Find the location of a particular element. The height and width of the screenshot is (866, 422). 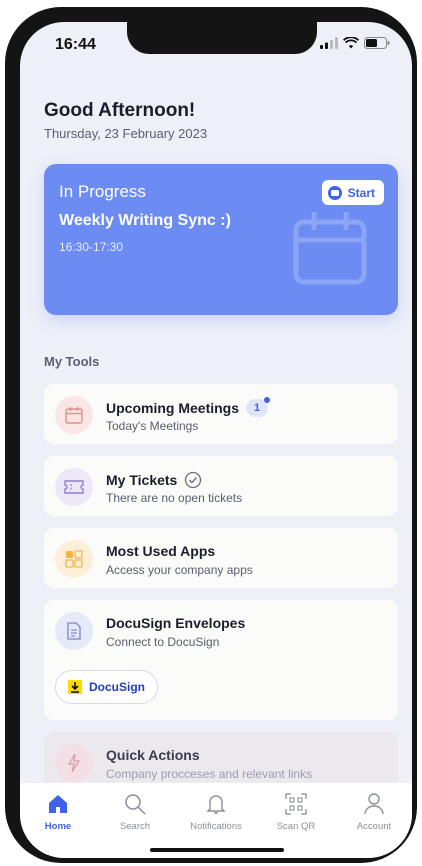

nav-account: Account is located at coordinates (374, 811).